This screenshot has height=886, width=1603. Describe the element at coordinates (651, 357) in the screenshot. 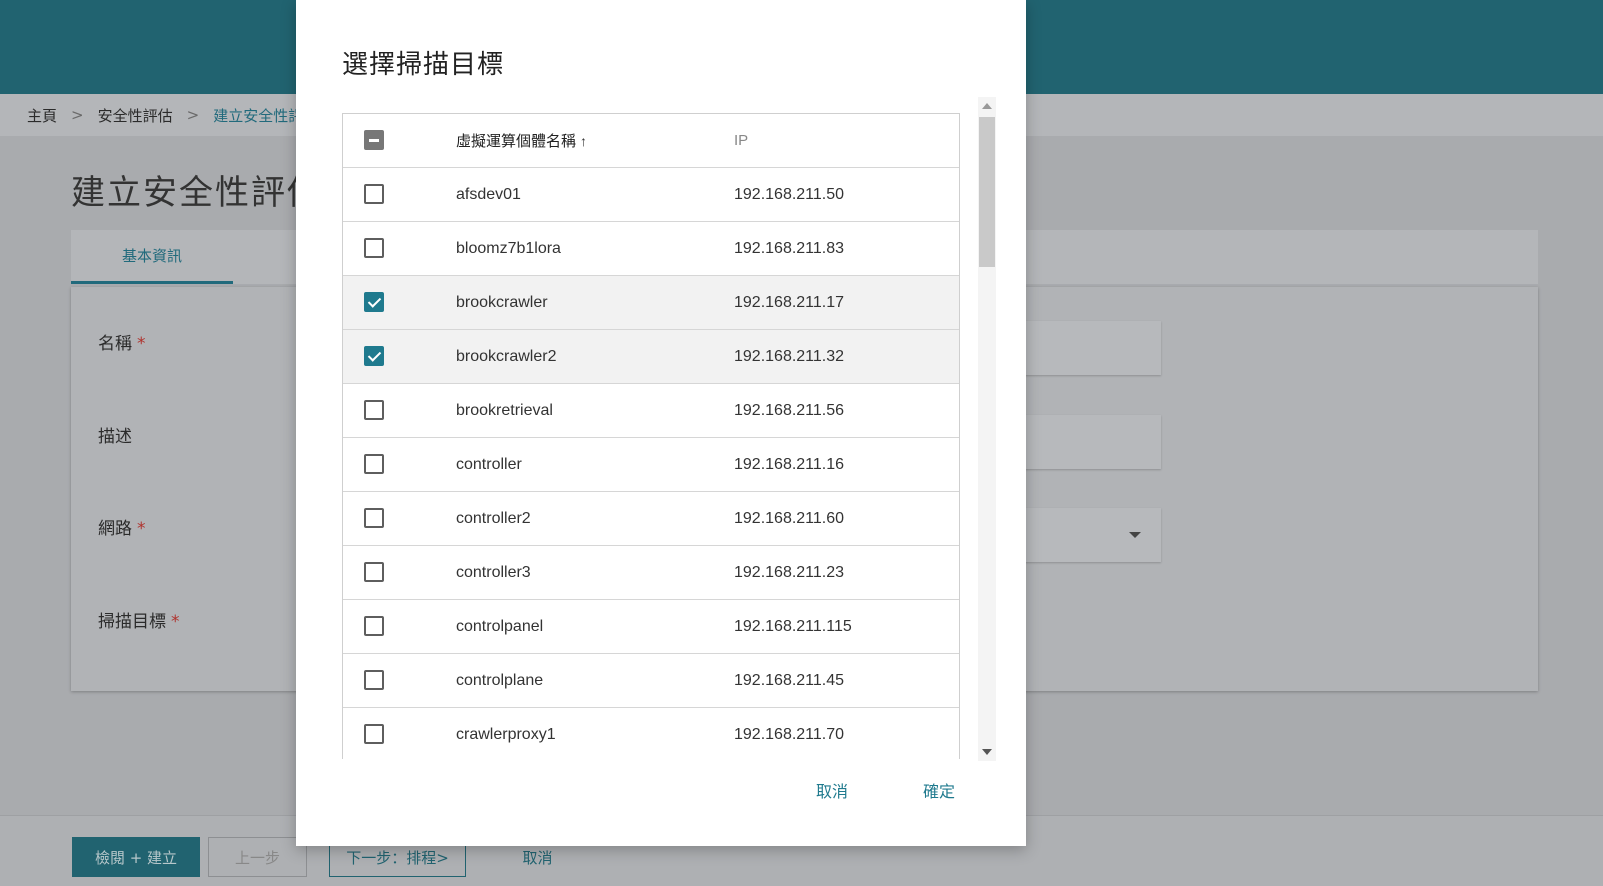

I see `table-row: brookcrawler2 192.168.211.32` at that location.